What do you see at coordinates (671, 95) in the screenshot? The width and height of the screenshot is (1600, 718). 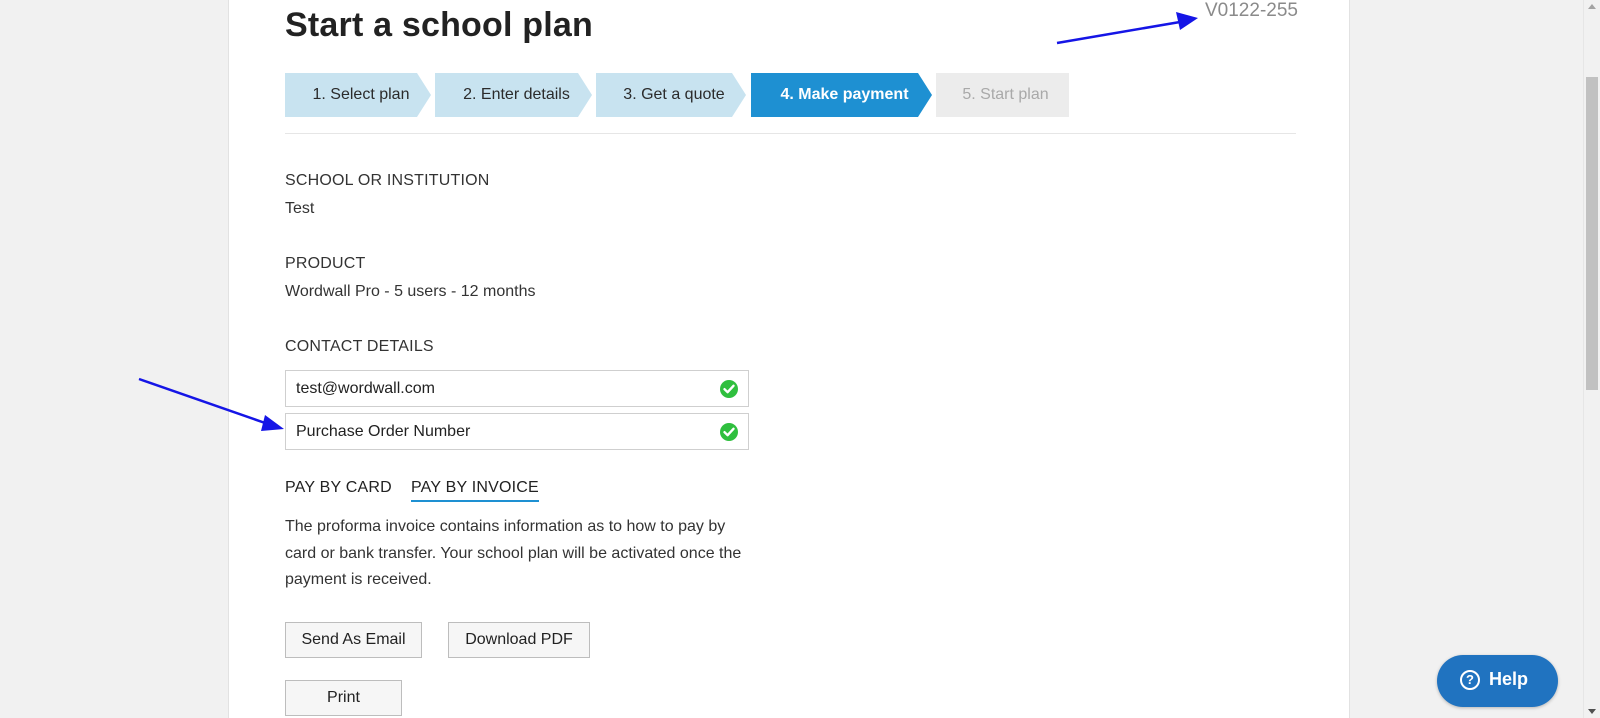 I see `step-get-quote: 3. Get a quote` at bounding box center [671, 95].